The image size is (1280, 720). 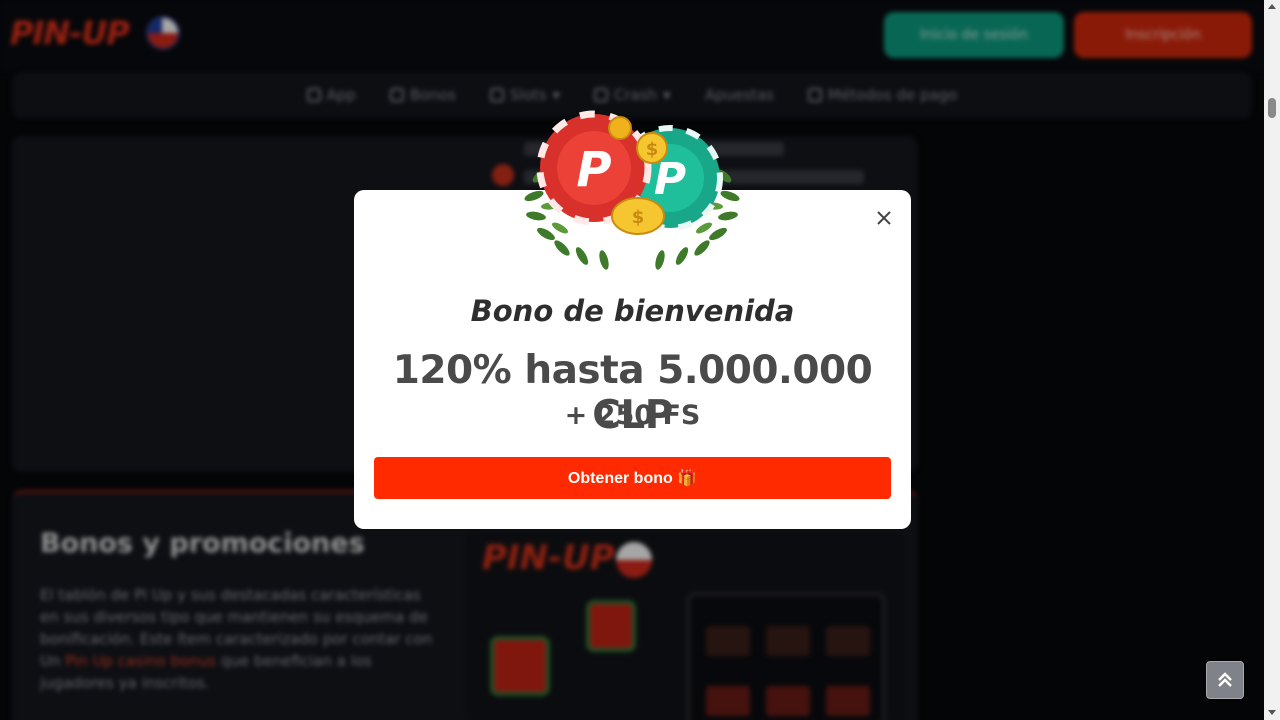 I want to click on back-to-top-button, so click(x=1225, y=680).